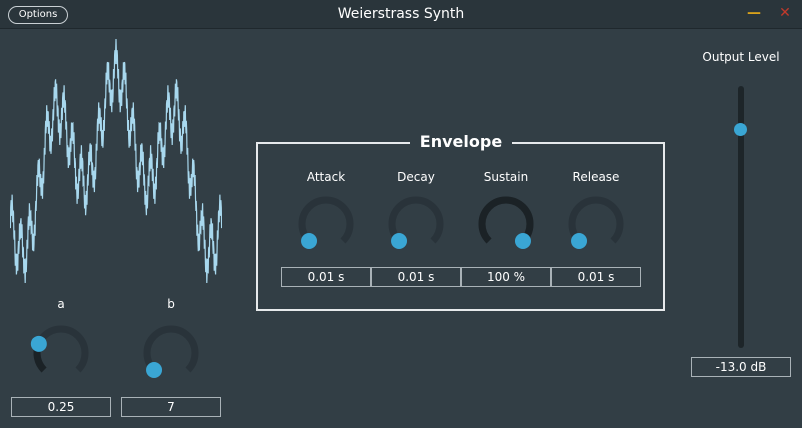 This screenshot has width=802, height=428. I want to click on window-title: Weierstrass Synth, so click(401, 14).